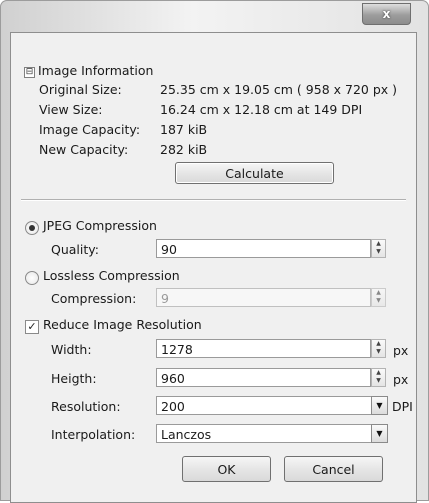 Image resolution: width=429 pixels, height=503 pixels. Describe the element at coordinates (32, 278) in the screenshot. I see `lossless-compression-radio` at that location.